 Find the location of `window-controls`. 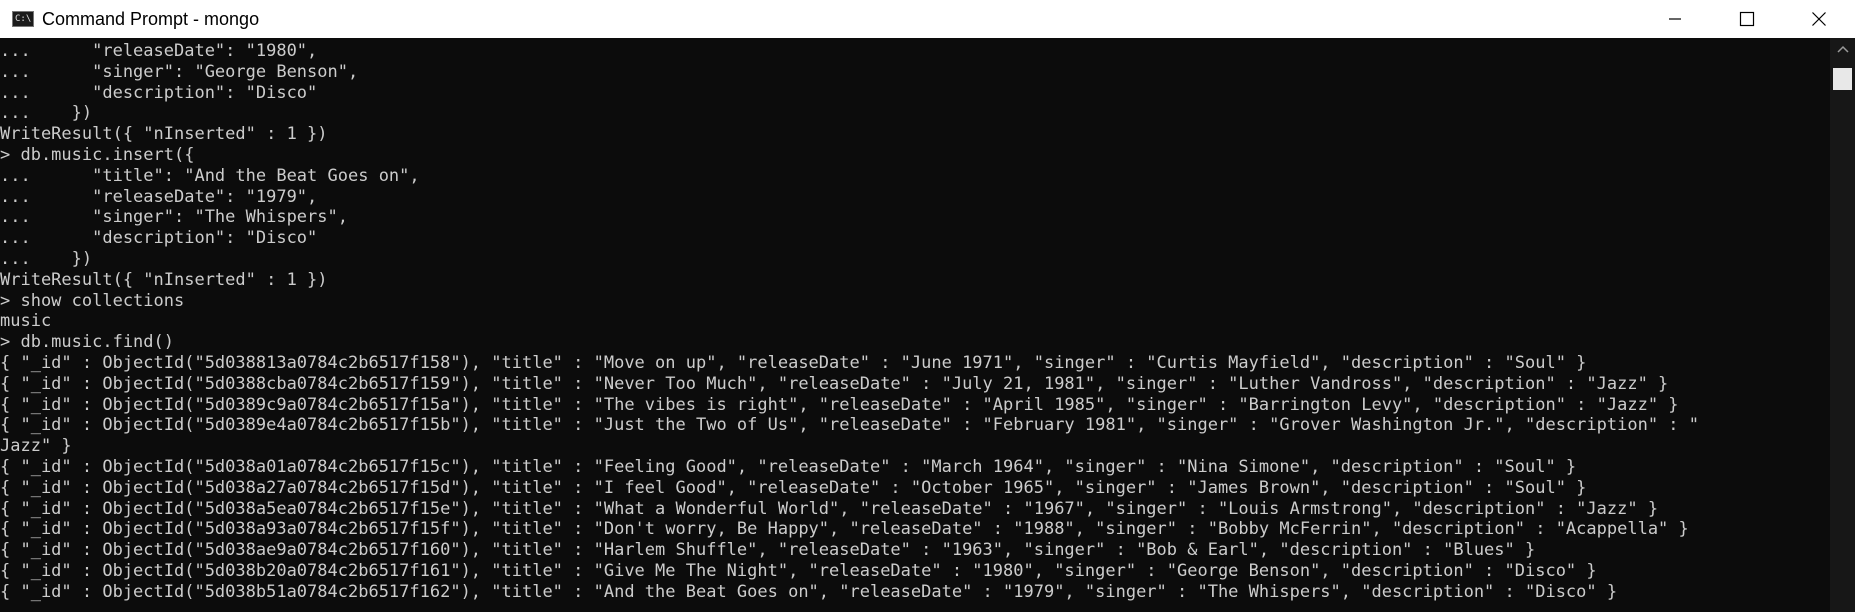

window-controls is located at coordinates (1747, 19).